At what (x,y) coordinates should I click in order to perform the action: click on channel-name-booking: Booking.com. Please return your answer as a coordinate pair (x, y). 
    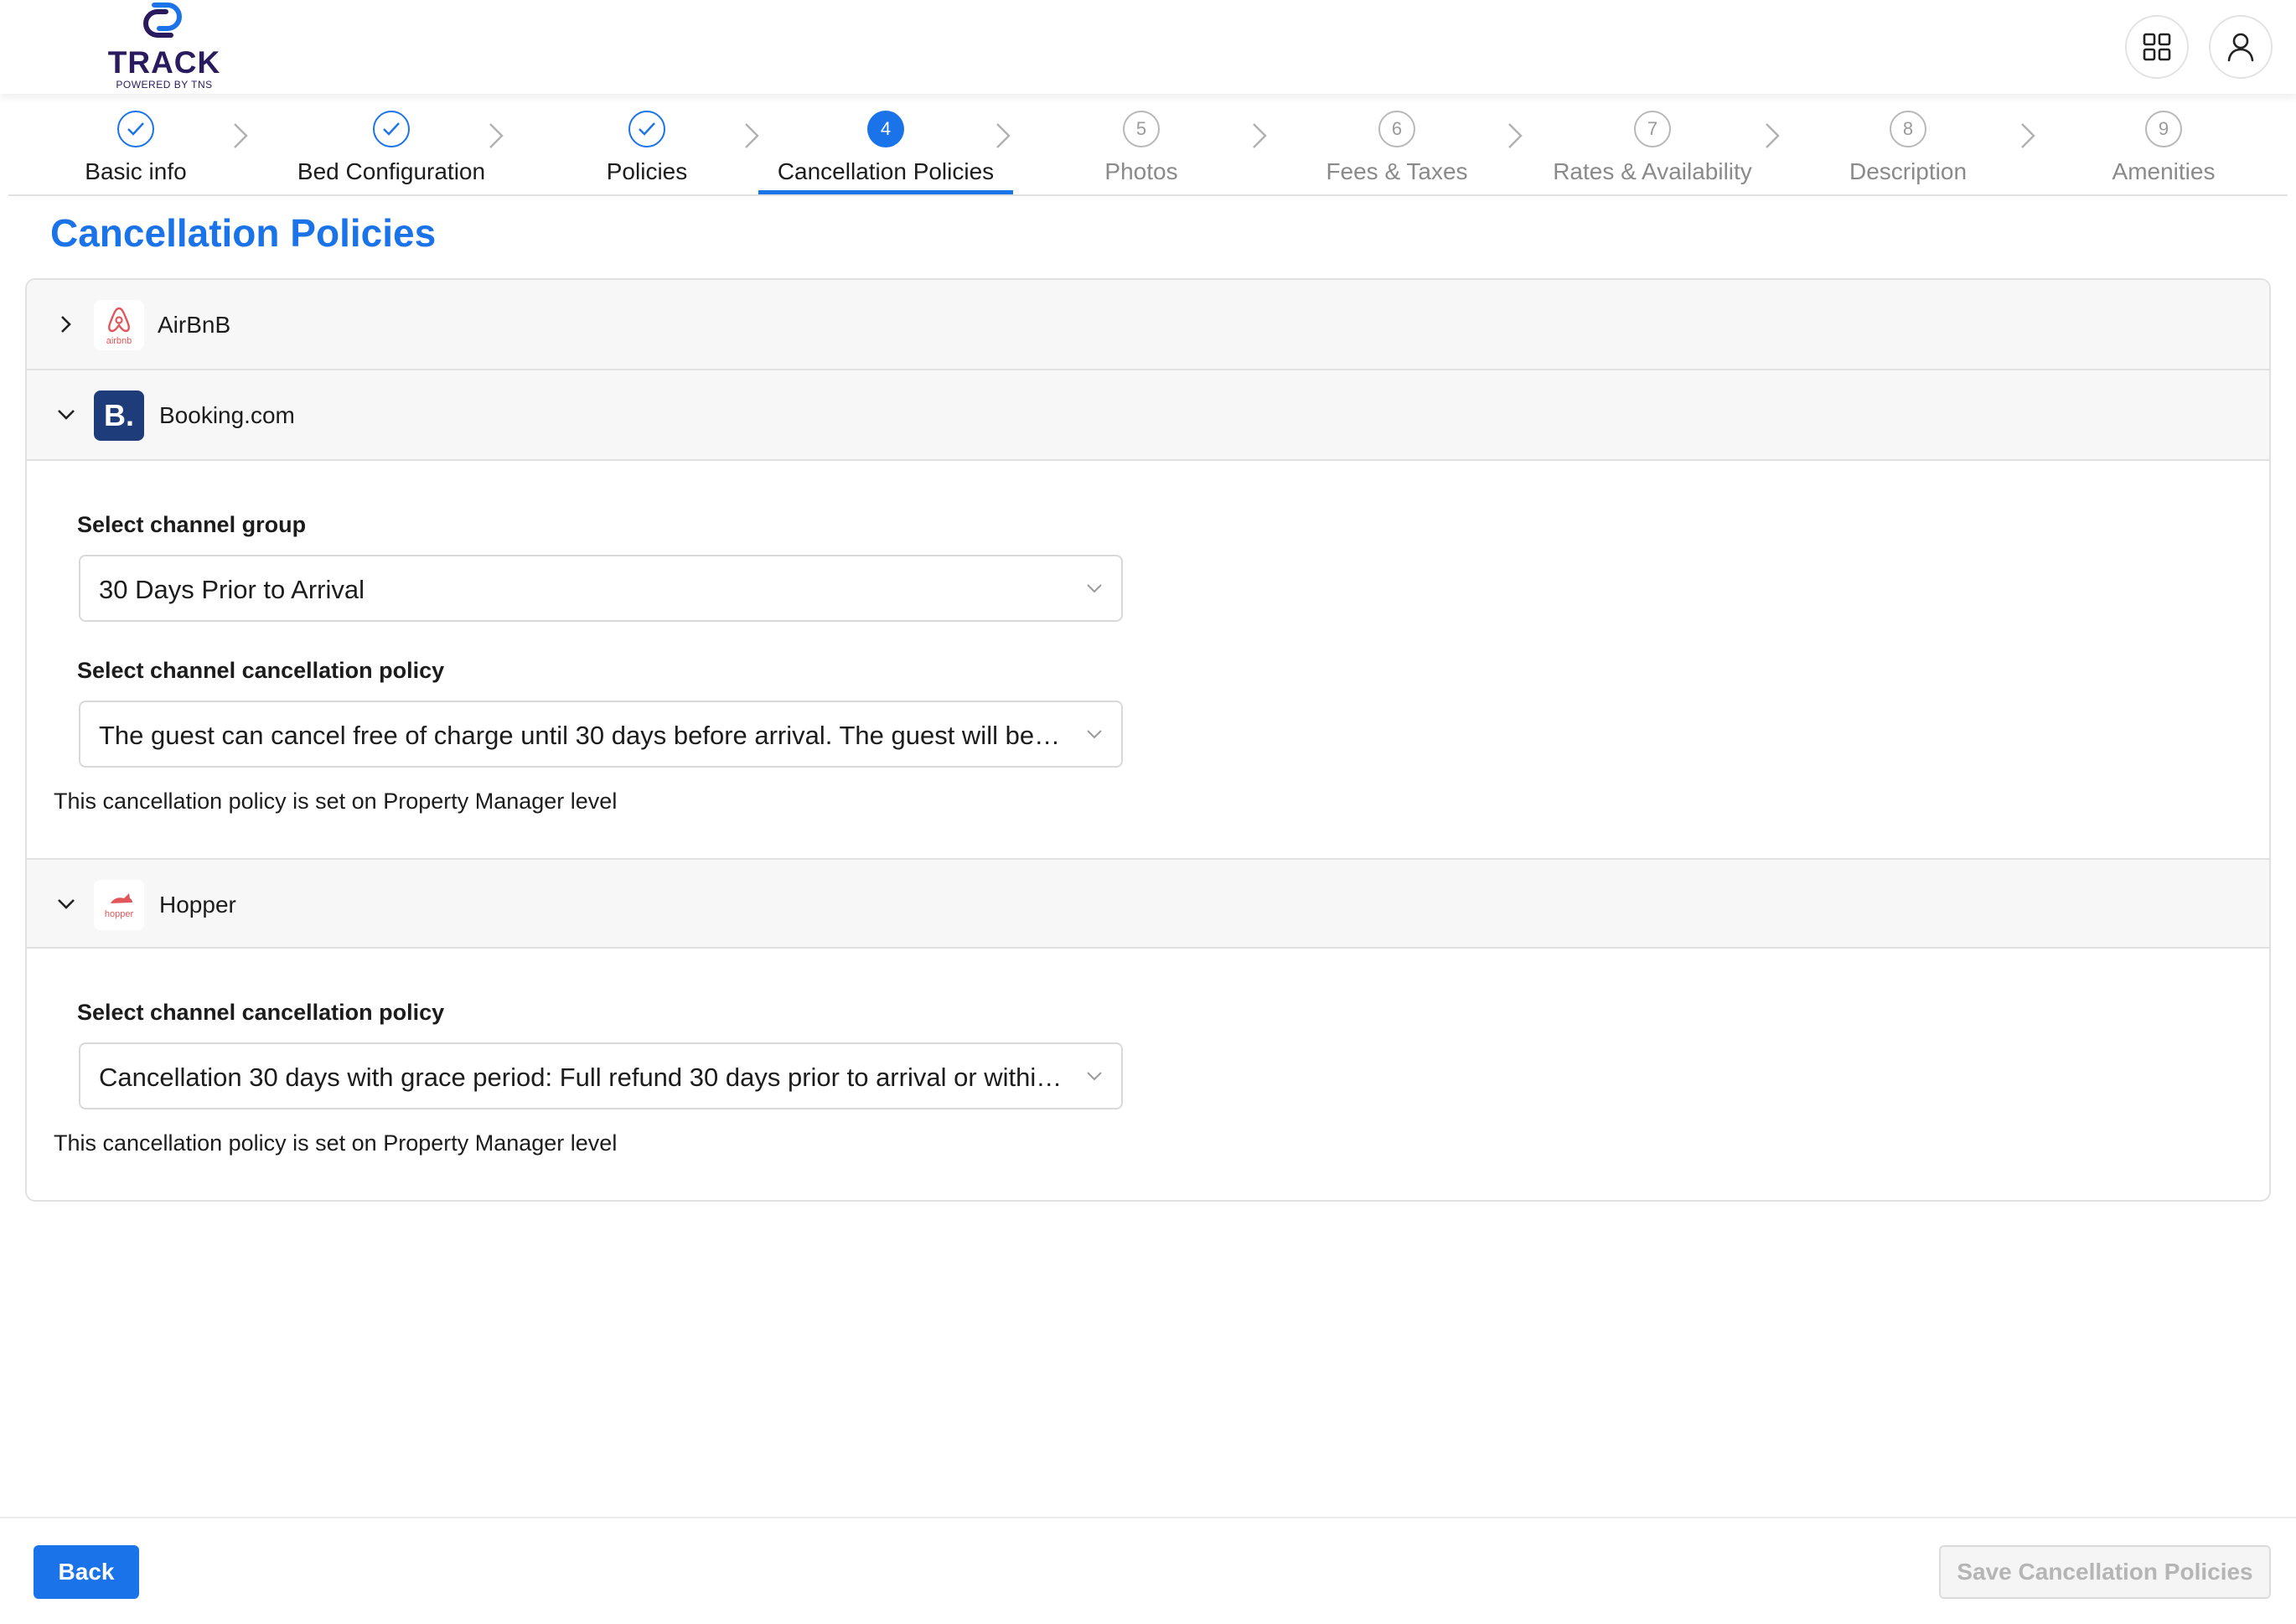
    Looking at the image, I should click on (227, 415).